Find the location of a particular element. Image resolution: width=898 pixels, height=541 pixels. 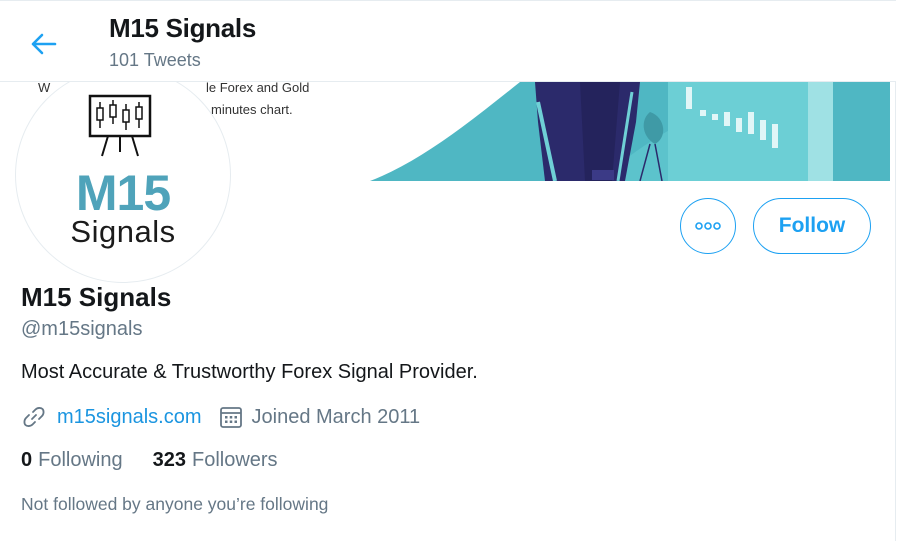

profile-meta: m15signals.com Joined March 2011 is located at coordinates (220, 417).